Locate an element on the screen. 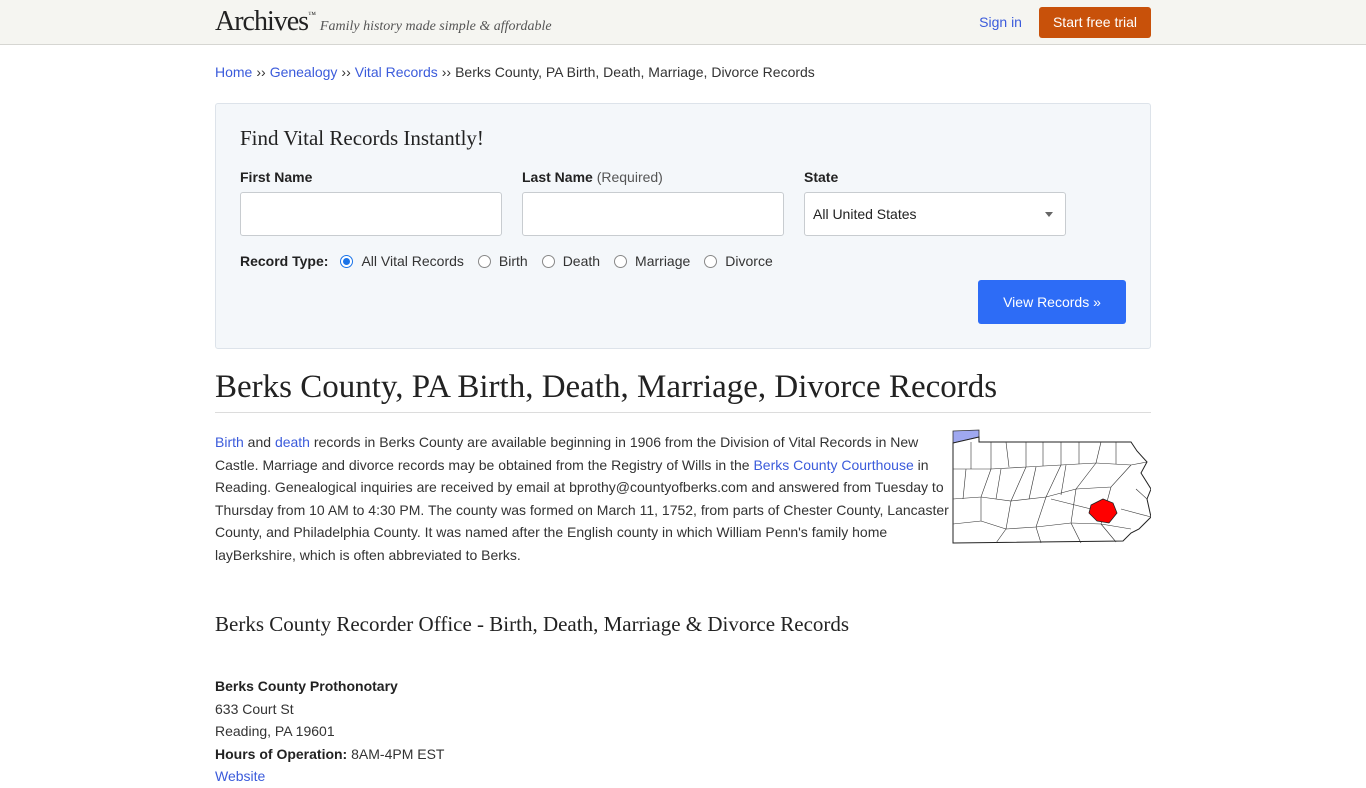 The image size is (1366, 788). breadcrumb-vital-records: Vital Records is located at coordinates (396, 72).